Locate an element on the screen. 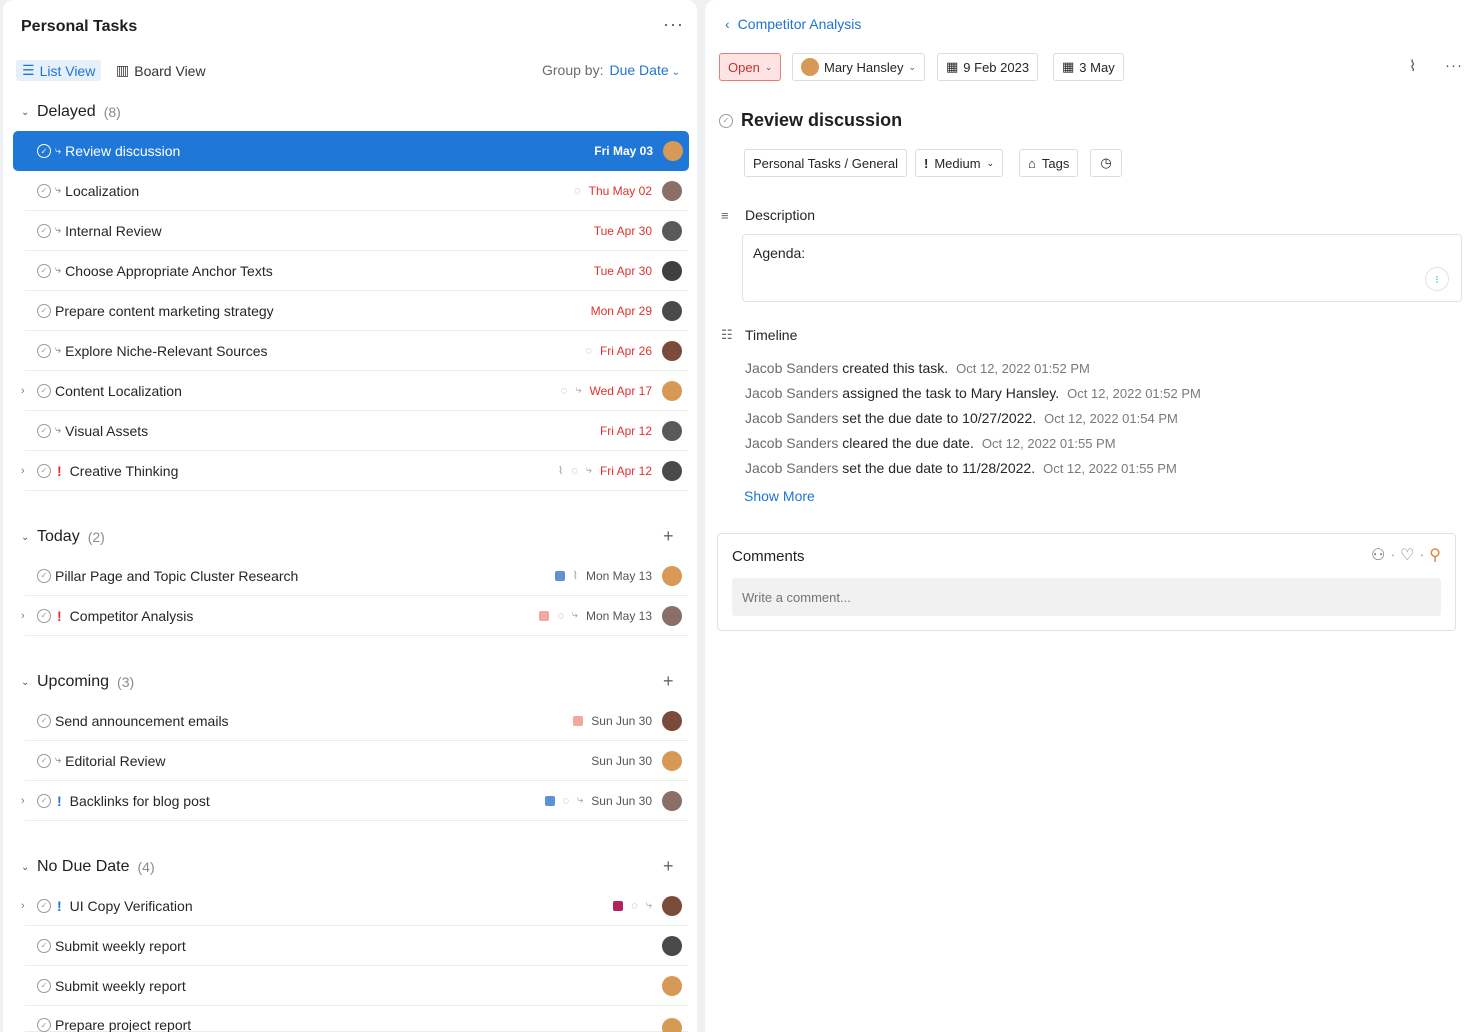 The height and width of the screenshot is (1032, 1474). board-view-tab: ▥ Board View is located at coordinates (161, 70).